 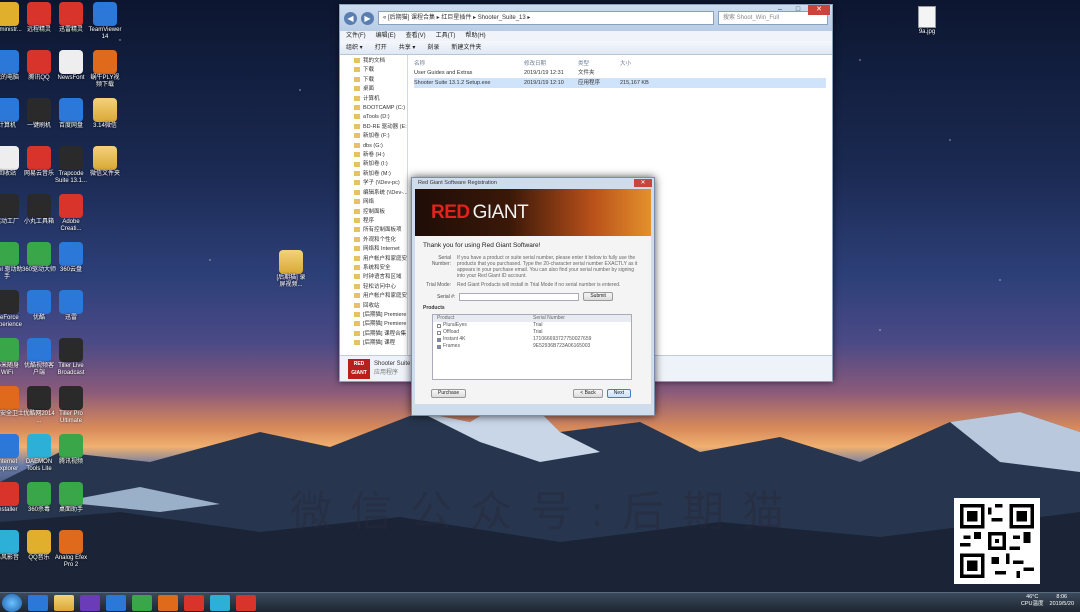 What do you see at coordinates (12, 210) in the screenshot?
I see `desktop-icon: 驱动工厂` at bounding box center [12, 210].